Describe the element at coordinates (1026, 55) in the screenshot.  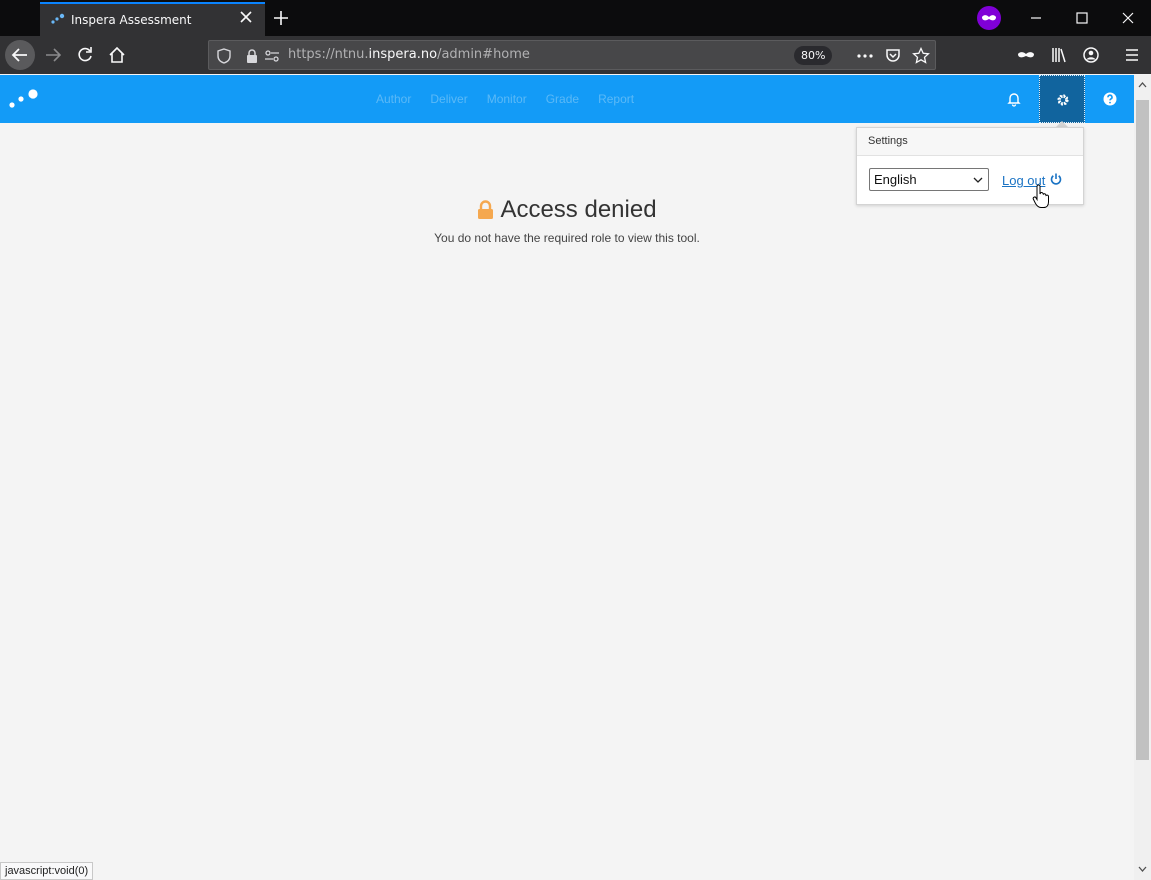
I see `private-mask-icon` at that location.